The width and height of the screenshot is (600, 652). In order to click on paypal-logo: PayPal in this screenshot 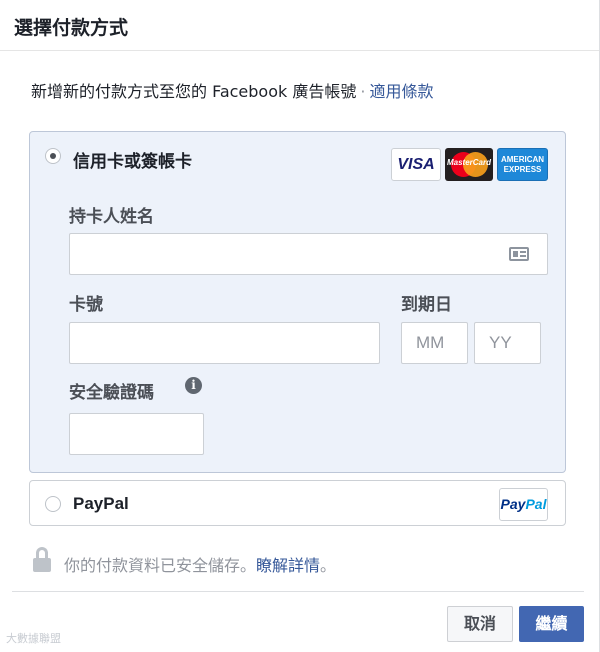, I will do `click(523, 504)`.